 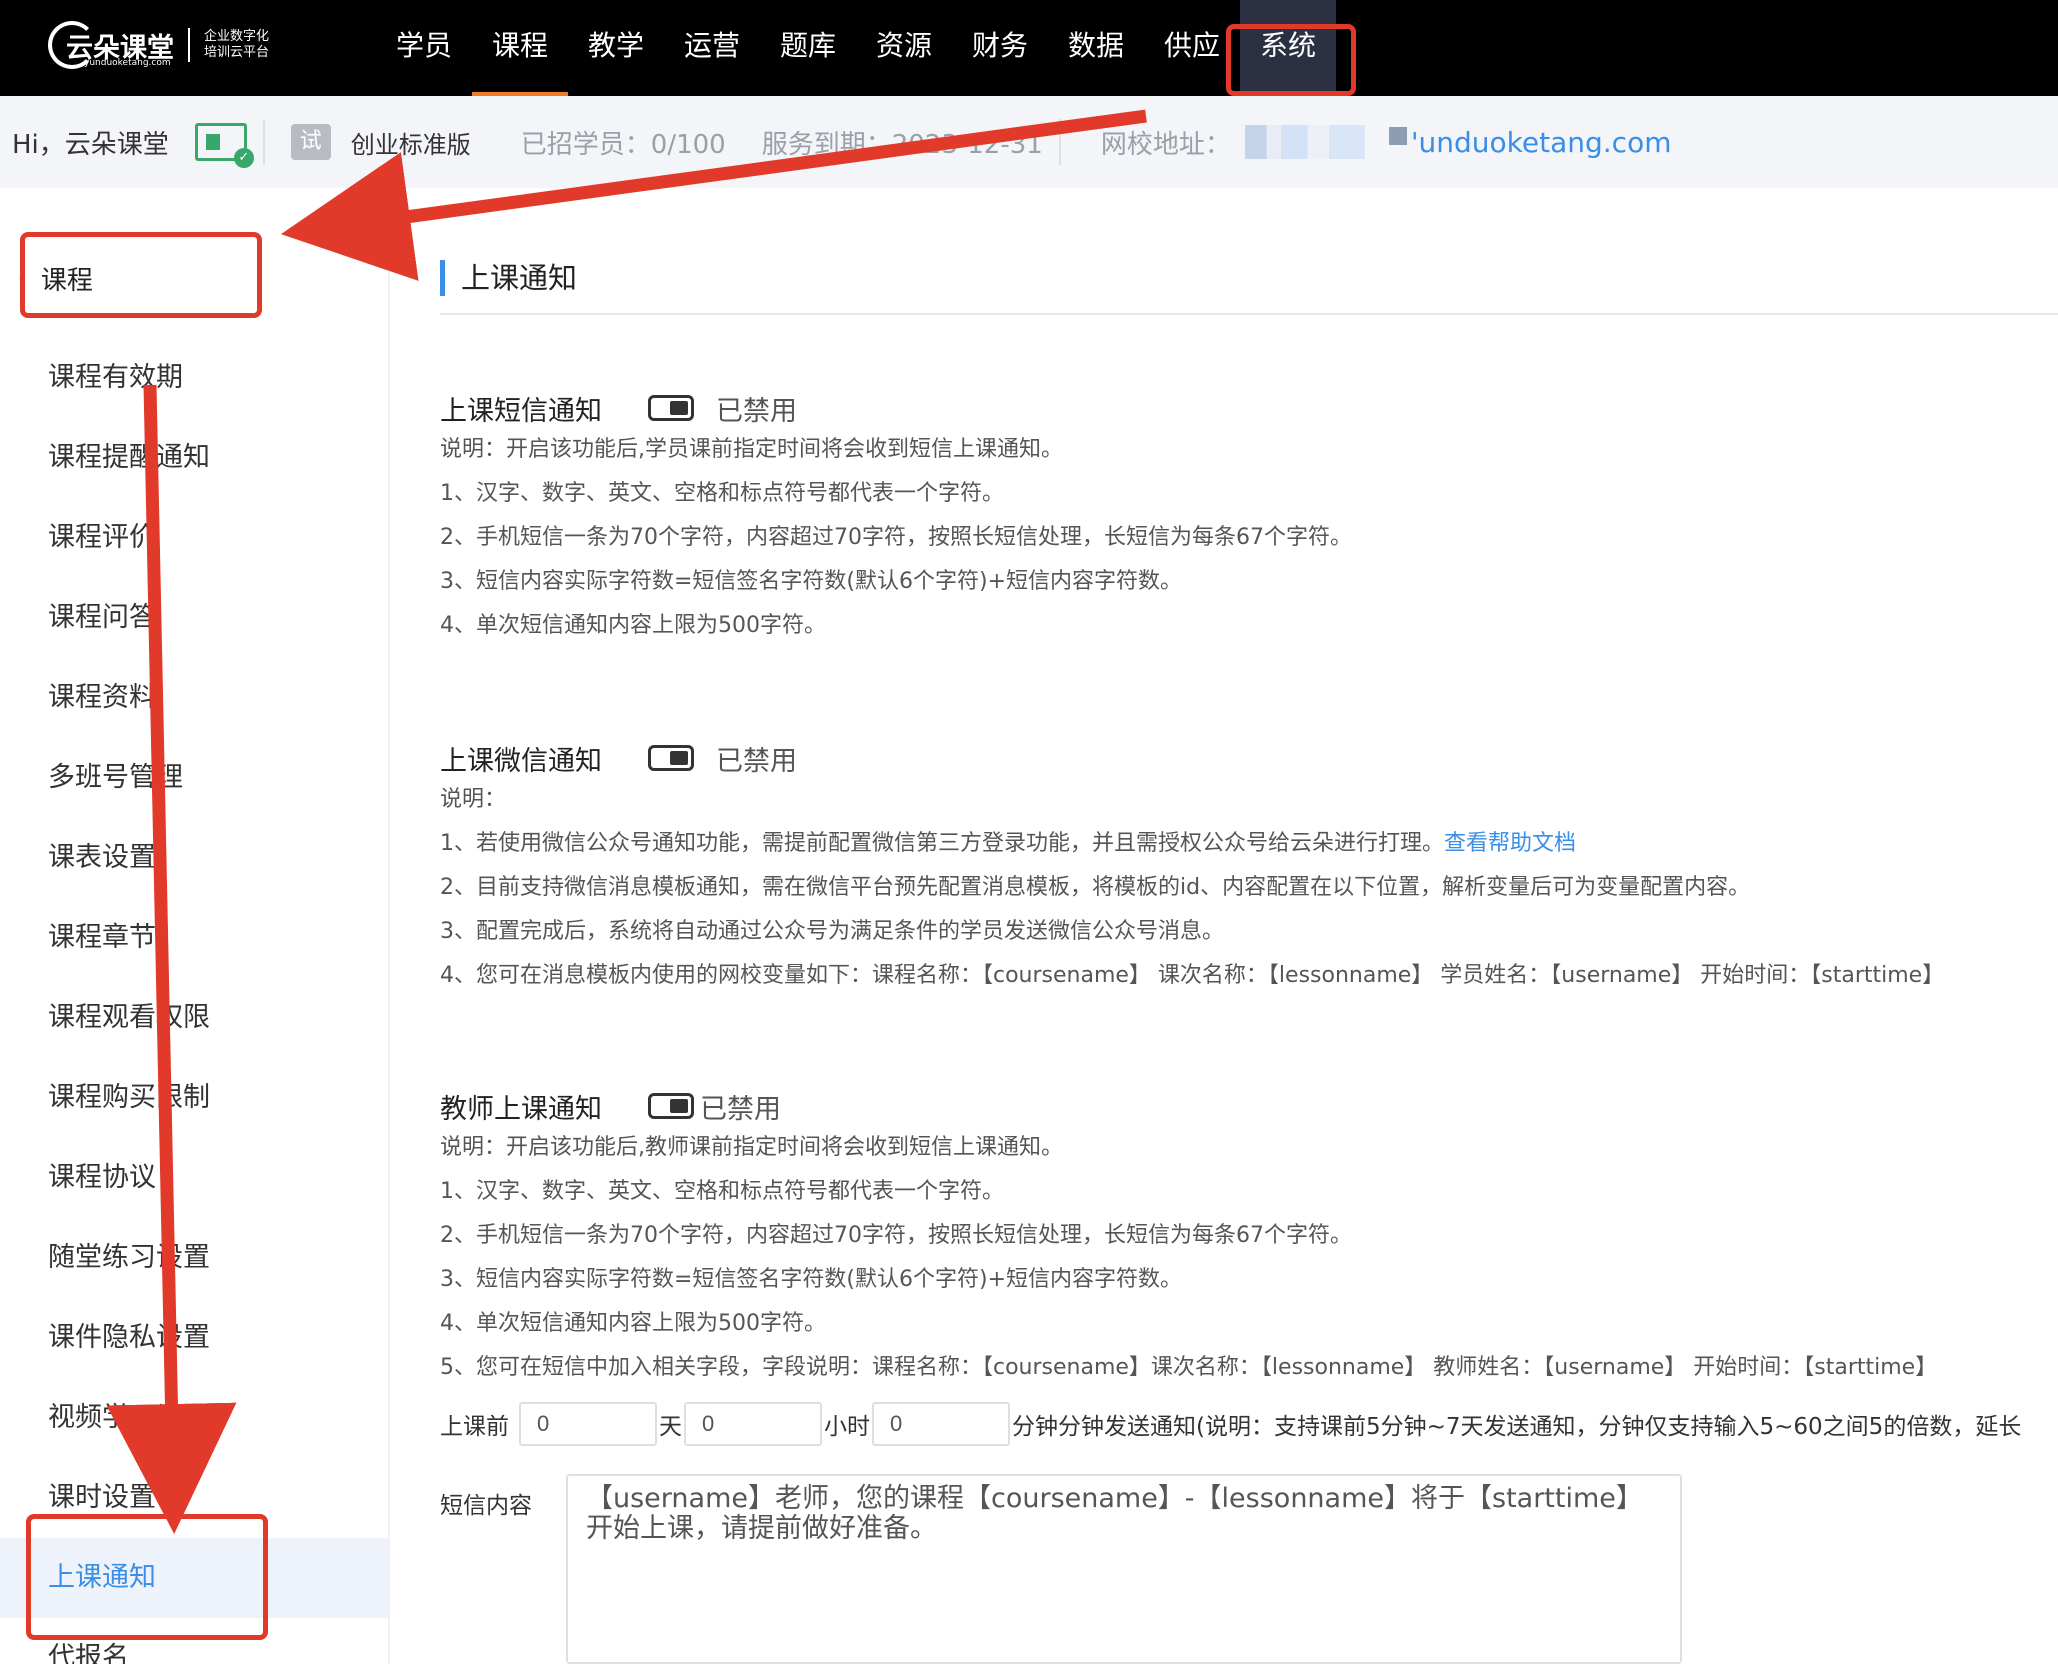 I want to click on brand-domain: yunduoketang.com, so click(x=127, y=63).